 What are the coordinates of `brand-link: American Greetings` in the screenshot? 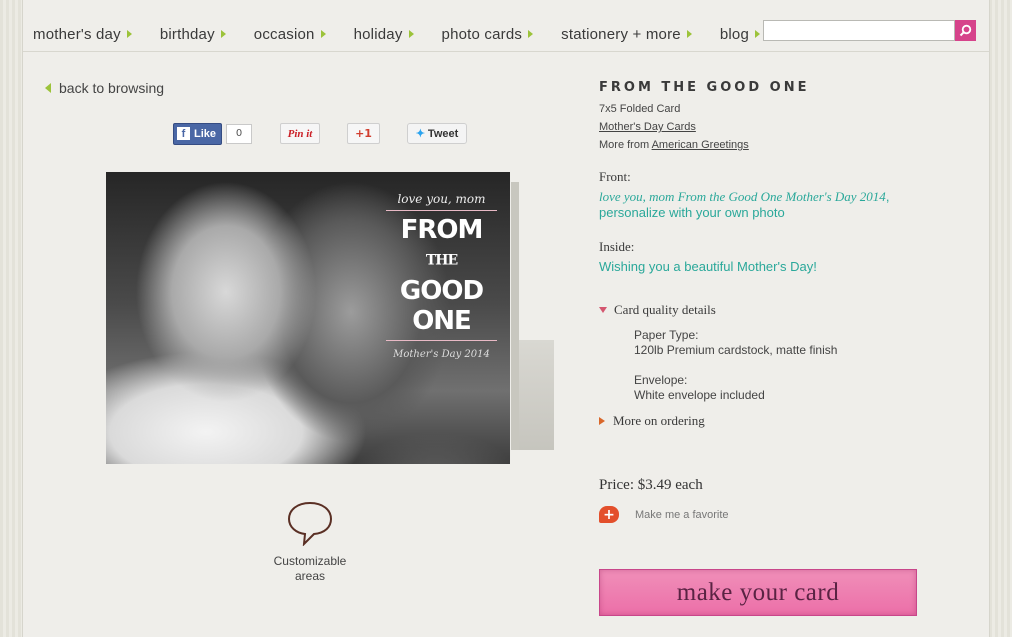 It's located at (700, 145).